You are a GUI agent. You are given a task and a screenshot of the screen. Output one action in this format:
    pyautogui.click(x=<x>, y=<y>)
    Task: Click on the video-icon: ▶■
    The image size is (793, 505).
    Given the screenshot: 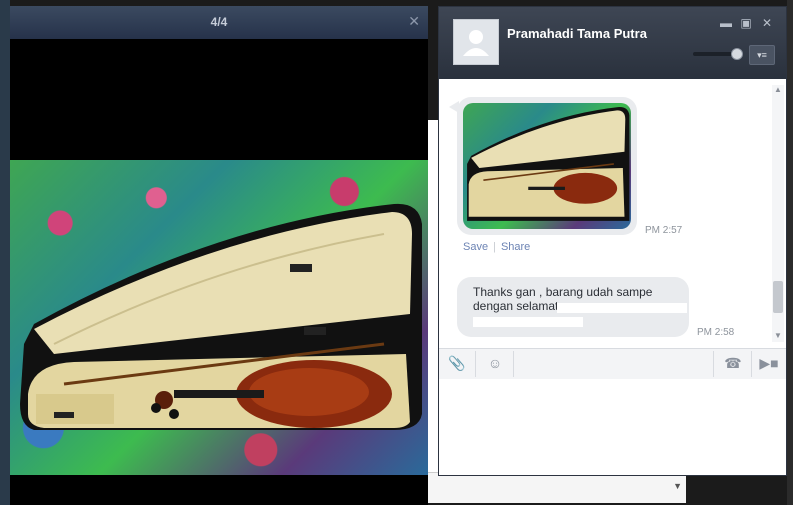 What is the action you would take?
    pyautogui.click(x=769, y=364)
    